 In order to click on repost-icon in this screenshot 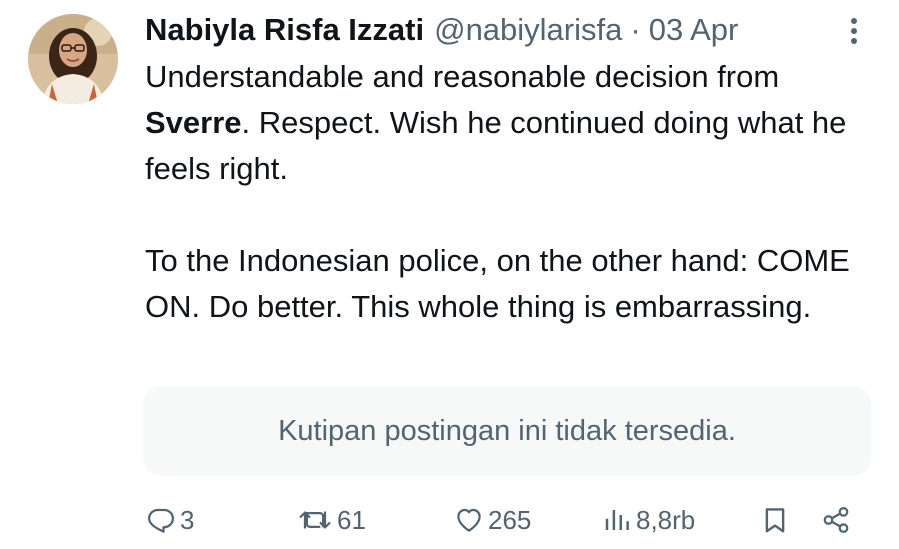, I will do `click(315, 520)`.